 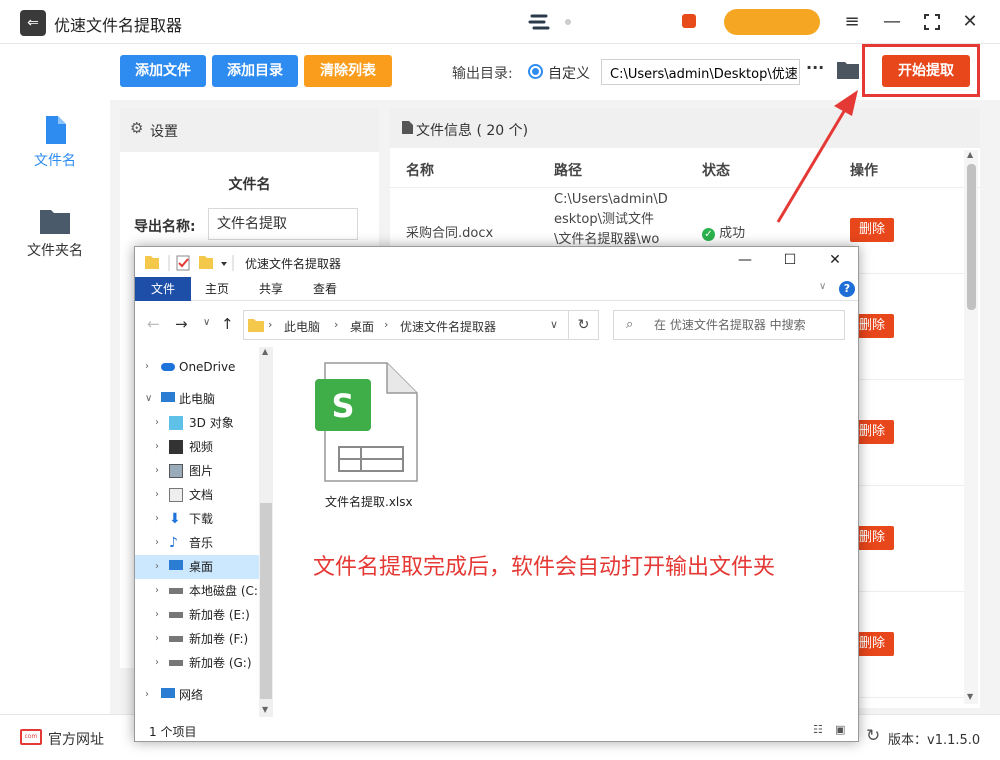 What do you see at coordinates (970, 22) in the screenshot?
I see `close-icon: ✕` at bounding box center [970, 22].